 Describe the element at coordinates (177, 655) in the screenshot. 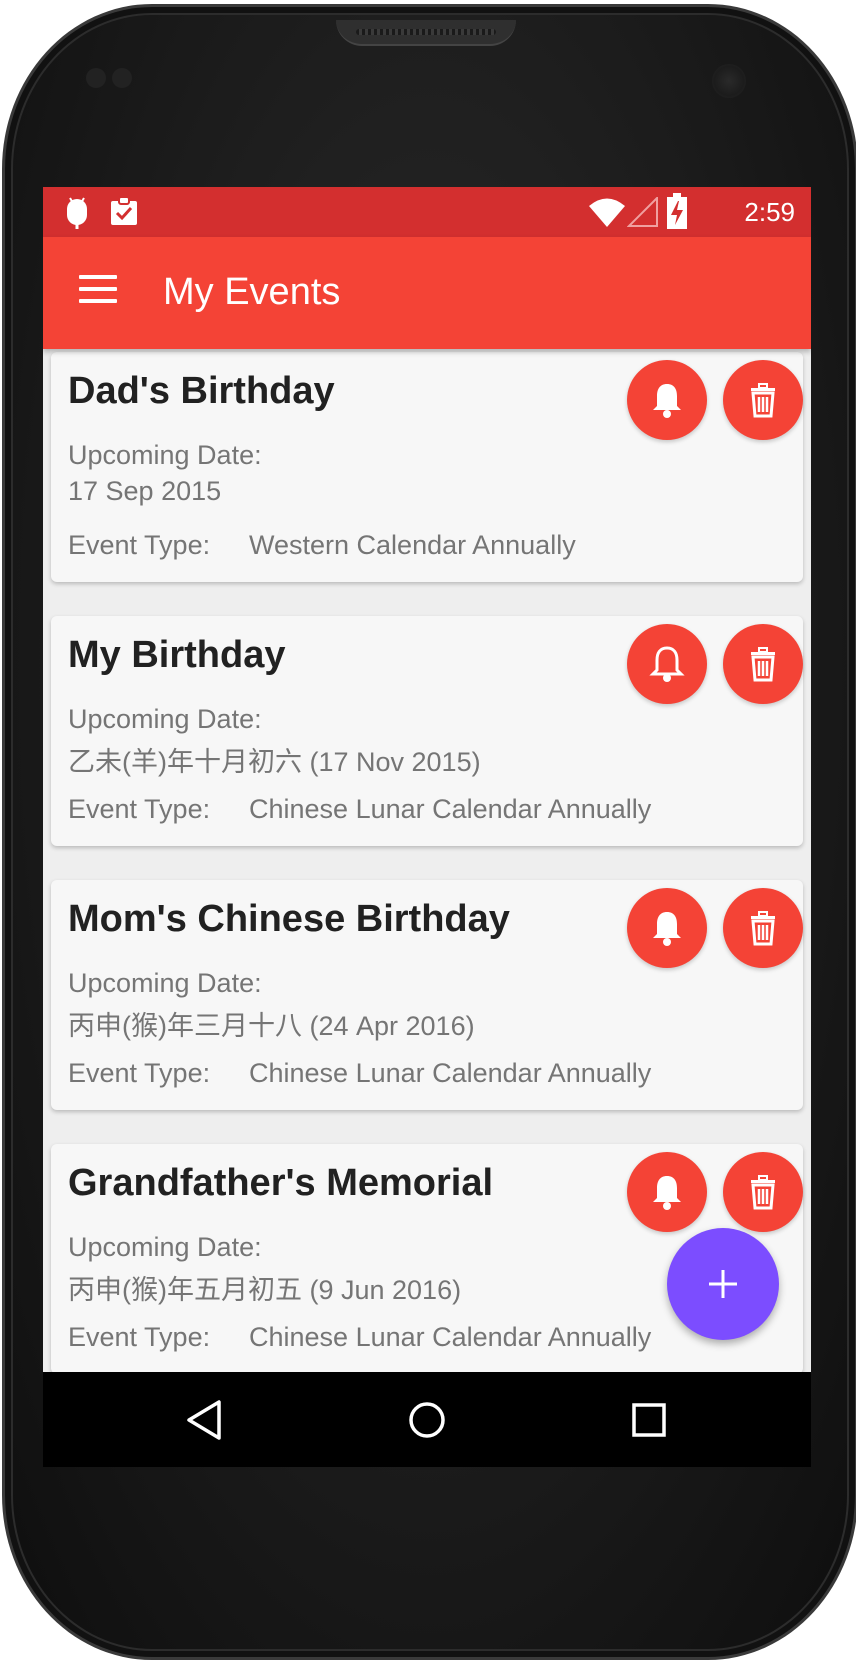

I see `event-title: My Birthday` at that location.